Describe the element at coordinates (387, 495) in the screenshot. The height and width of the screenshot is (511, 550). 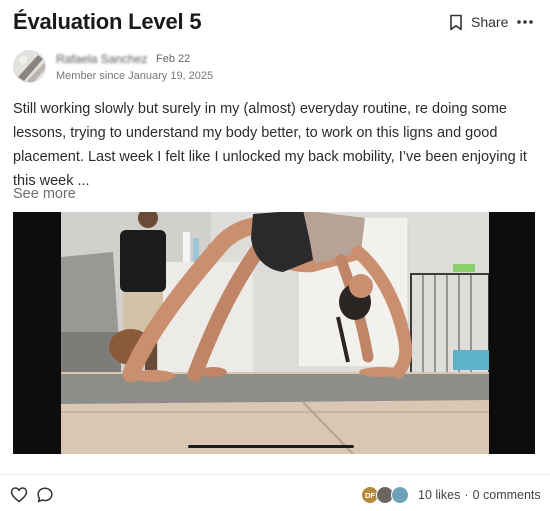
I see `liker-avatars: DF` at that location.